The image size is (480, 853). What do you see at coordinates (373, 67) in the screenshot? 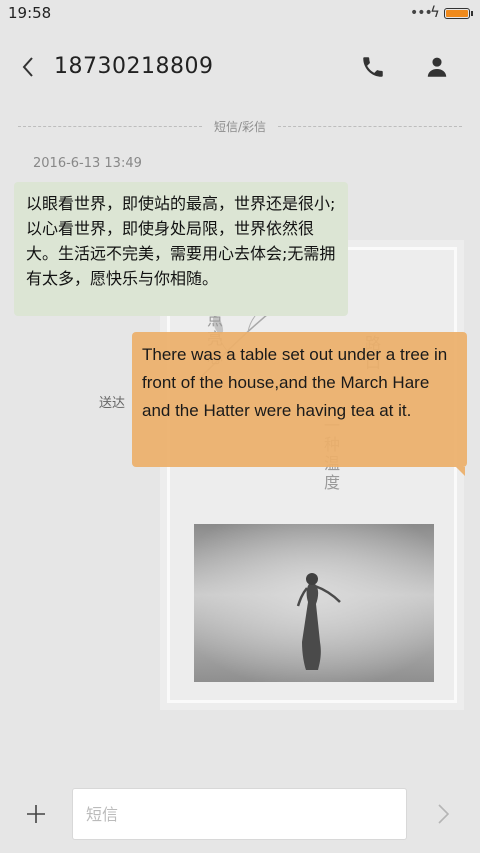
I see `phone-icon` at bounding box center [373, 67].